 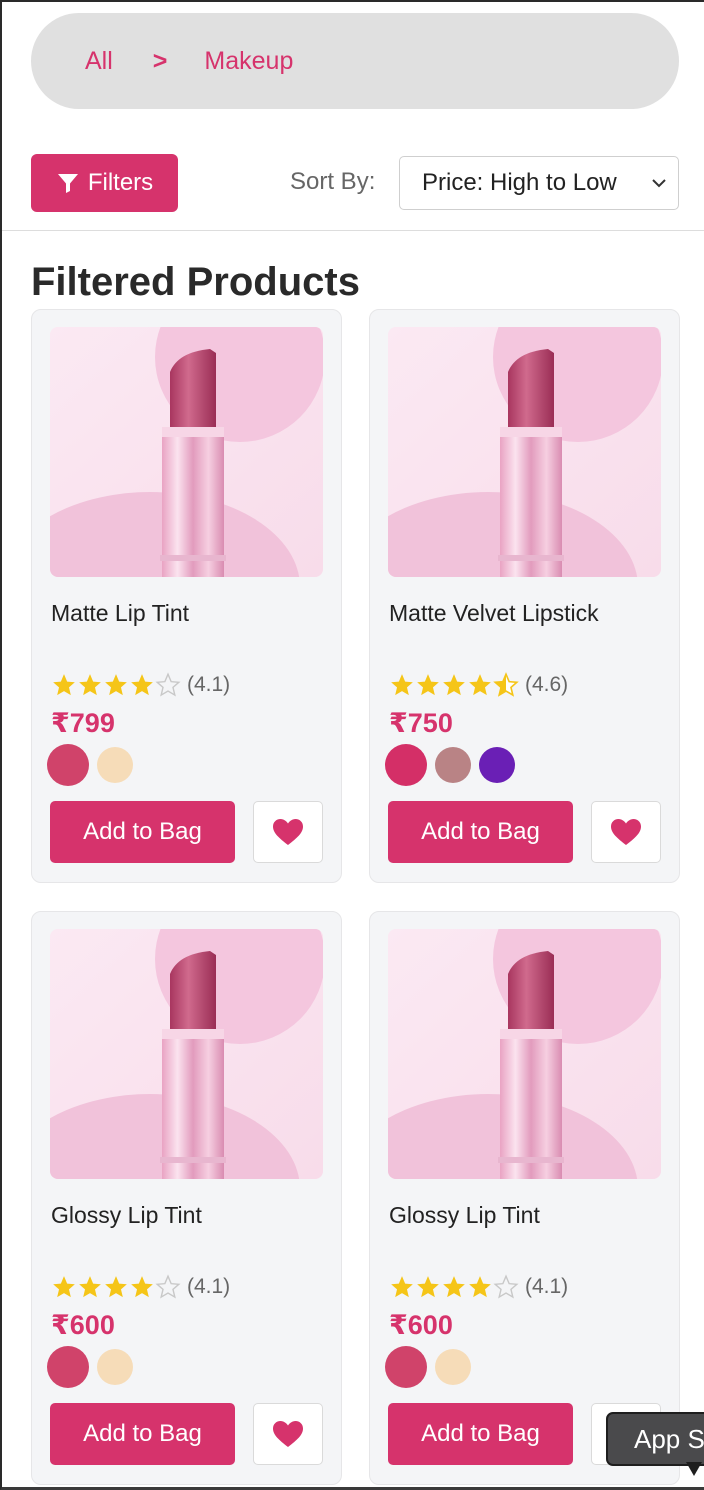 What do you see at coordinates (694, 1469) in the screenshot?
I see `tooltip-tail` at bounding box center [694, 1469].